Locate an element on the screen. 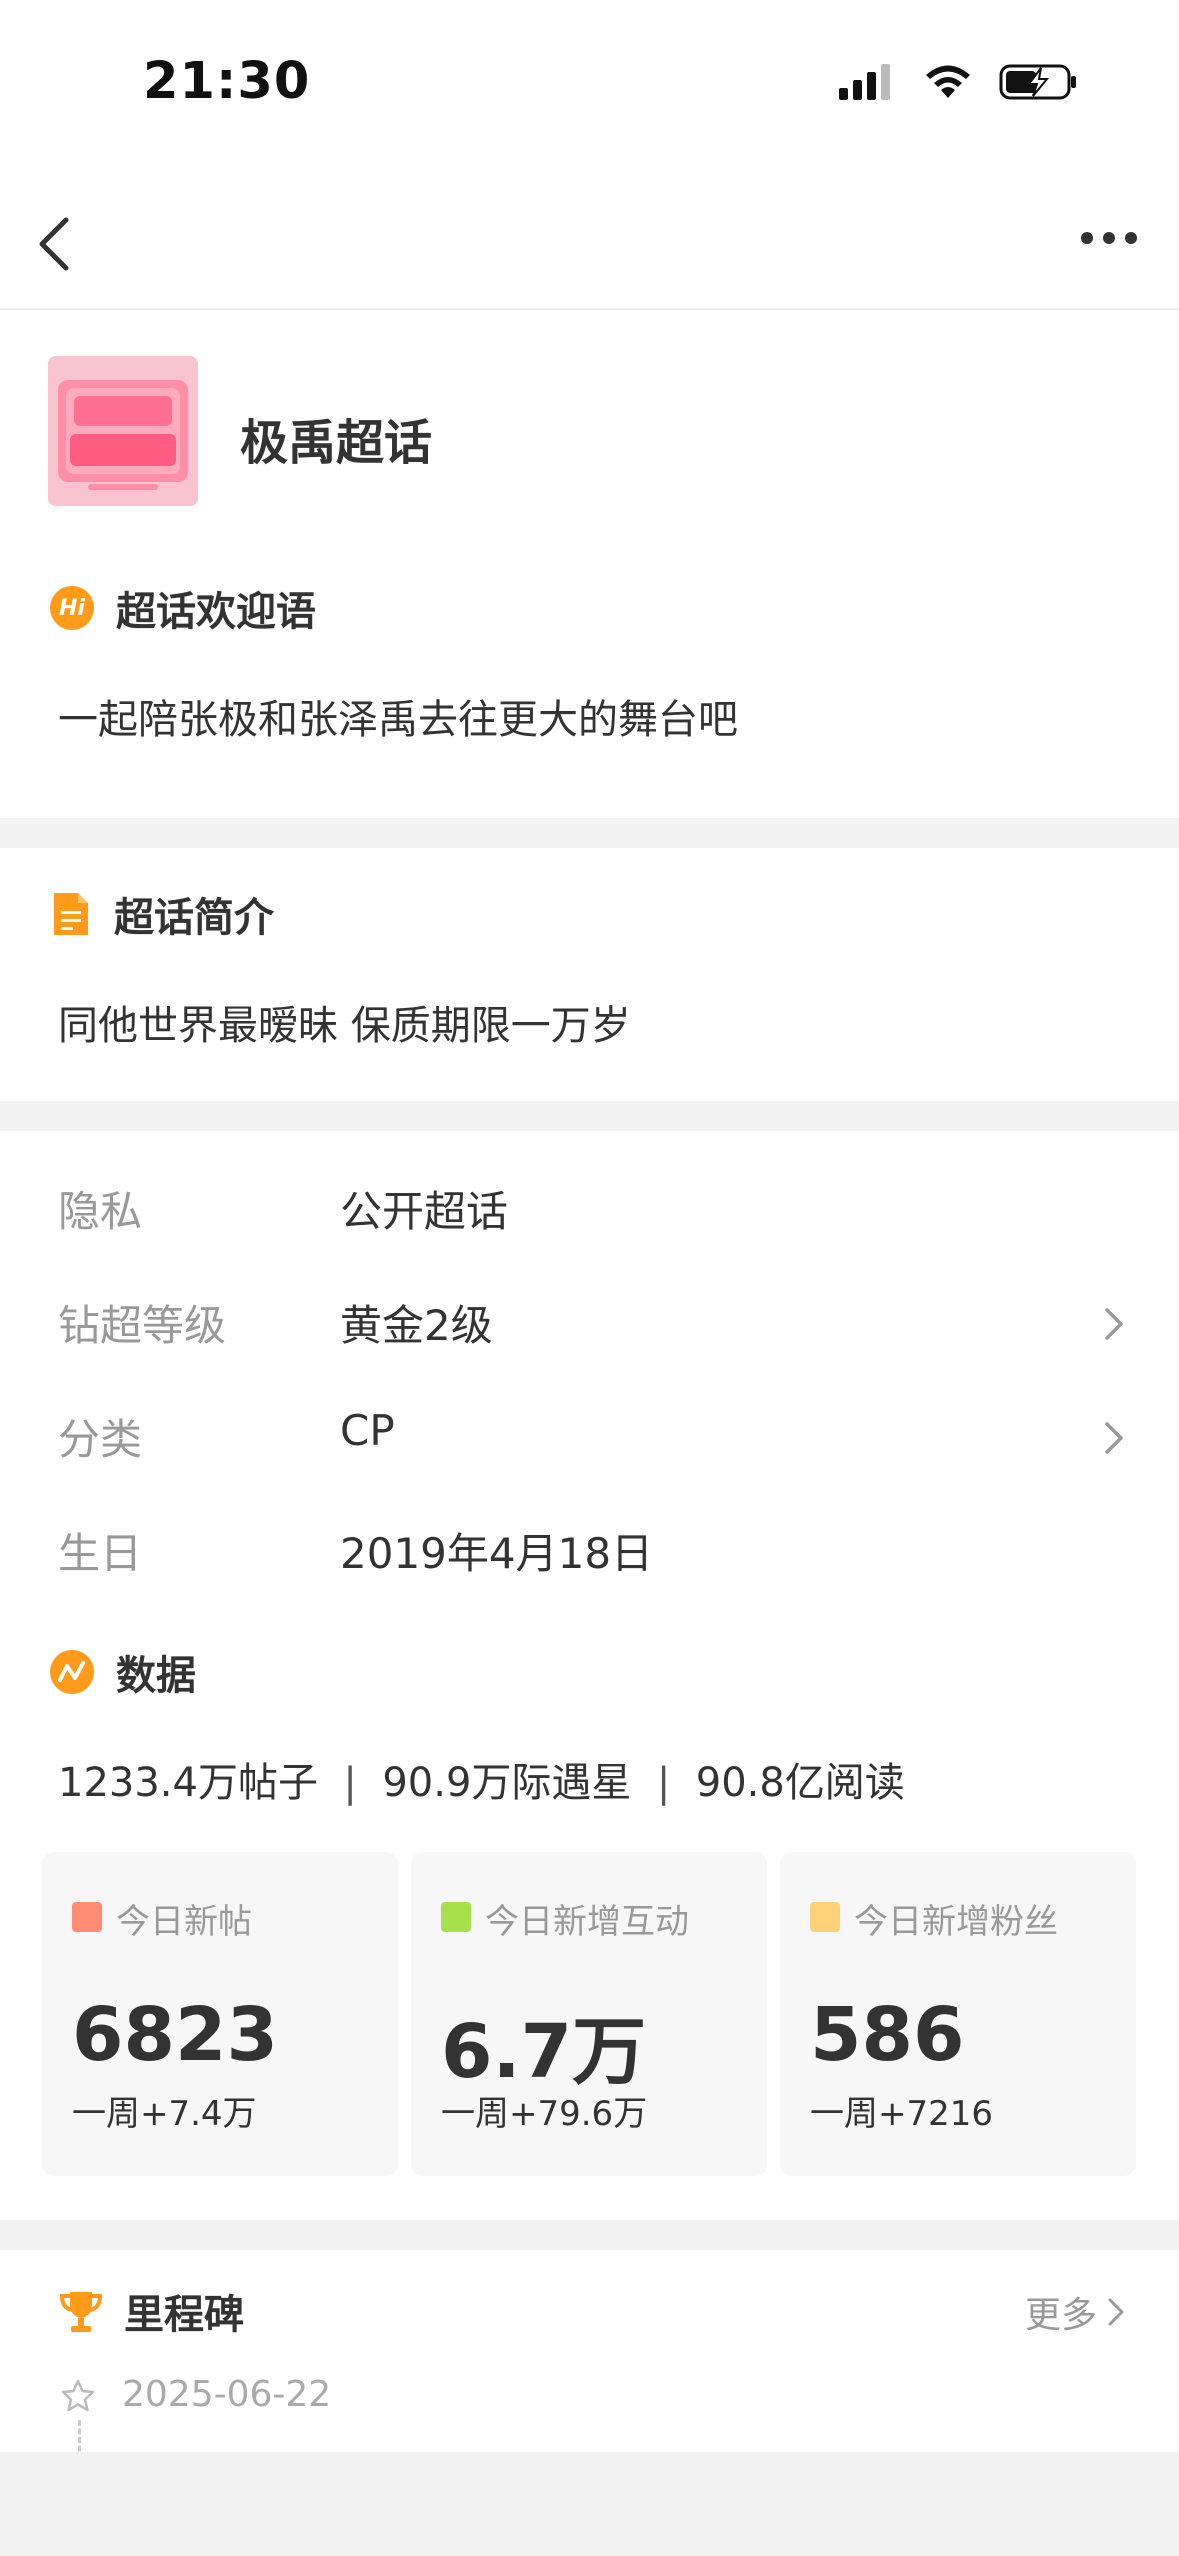 This screenshot has width=1179, height=2556. status-icons is located at coordinates (959, 82).